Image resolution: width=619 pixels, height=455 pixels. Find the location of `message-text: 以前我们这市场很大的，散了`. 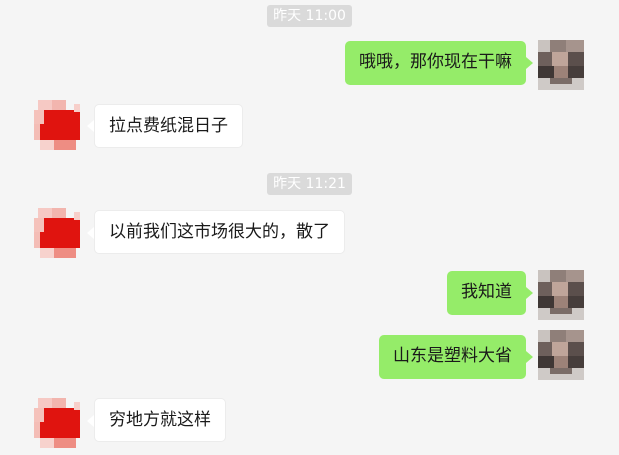

message-text: 以前我们这市场很大的，散了 is located at coordinates (219, 232).